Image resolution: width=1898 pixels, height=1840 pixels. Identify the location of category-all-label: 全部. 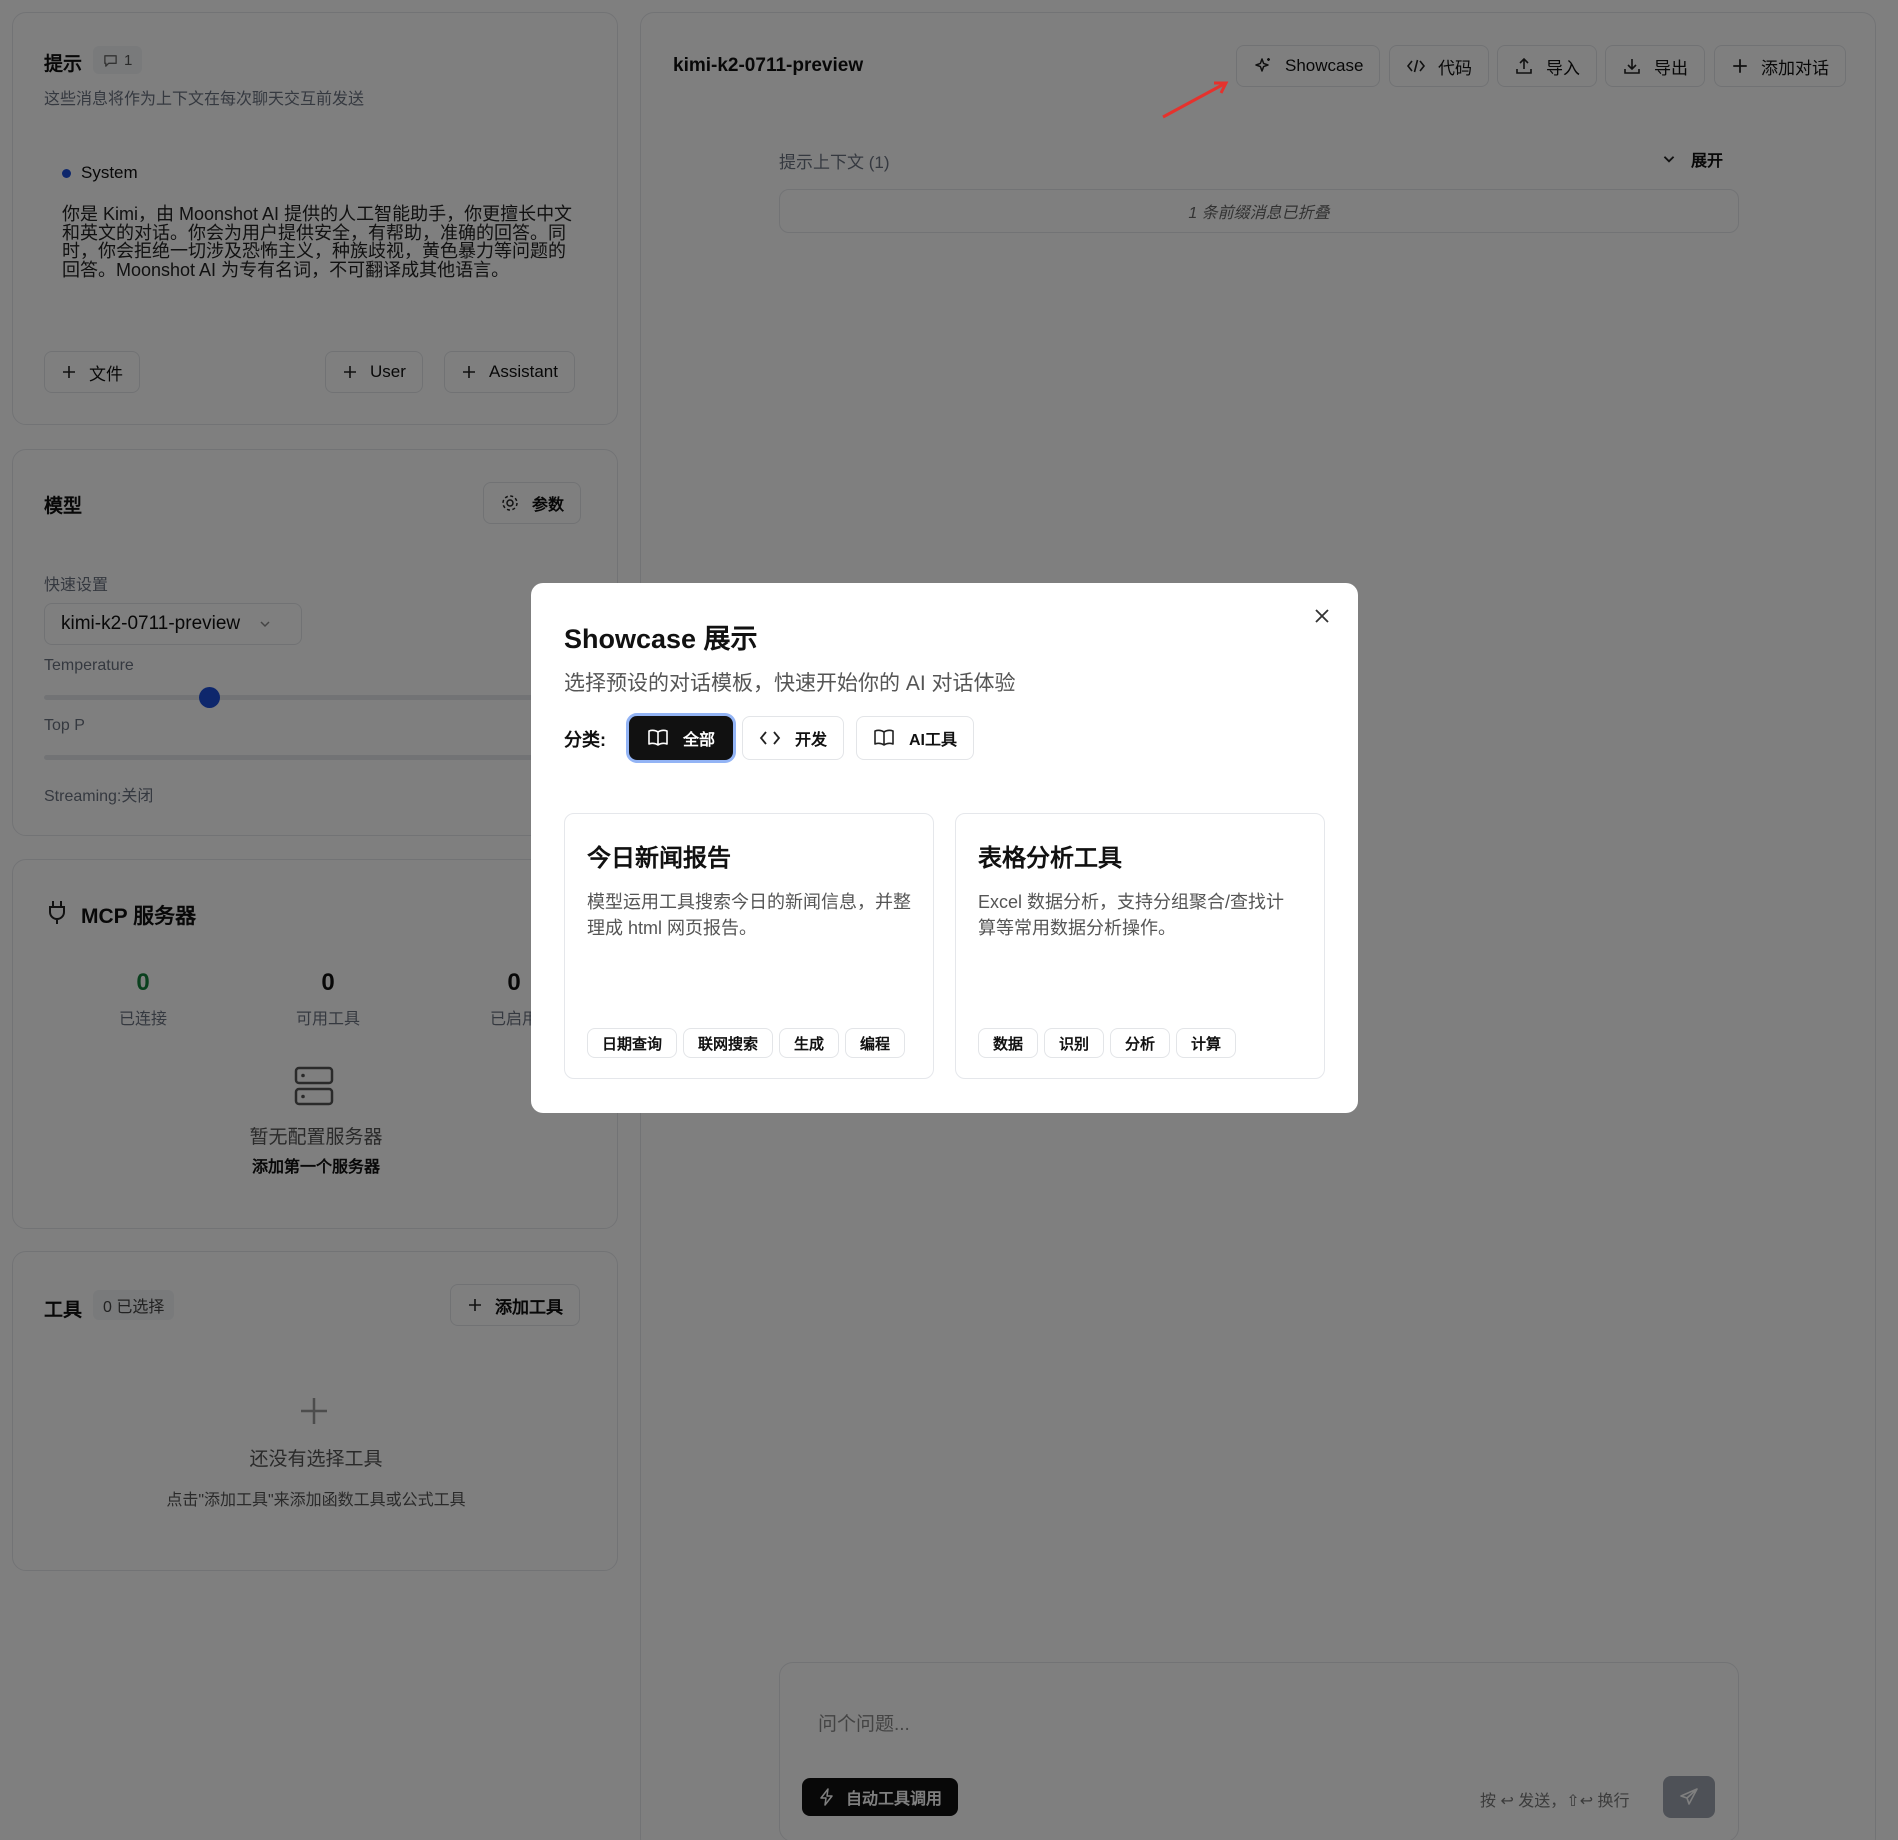
(699, 740).